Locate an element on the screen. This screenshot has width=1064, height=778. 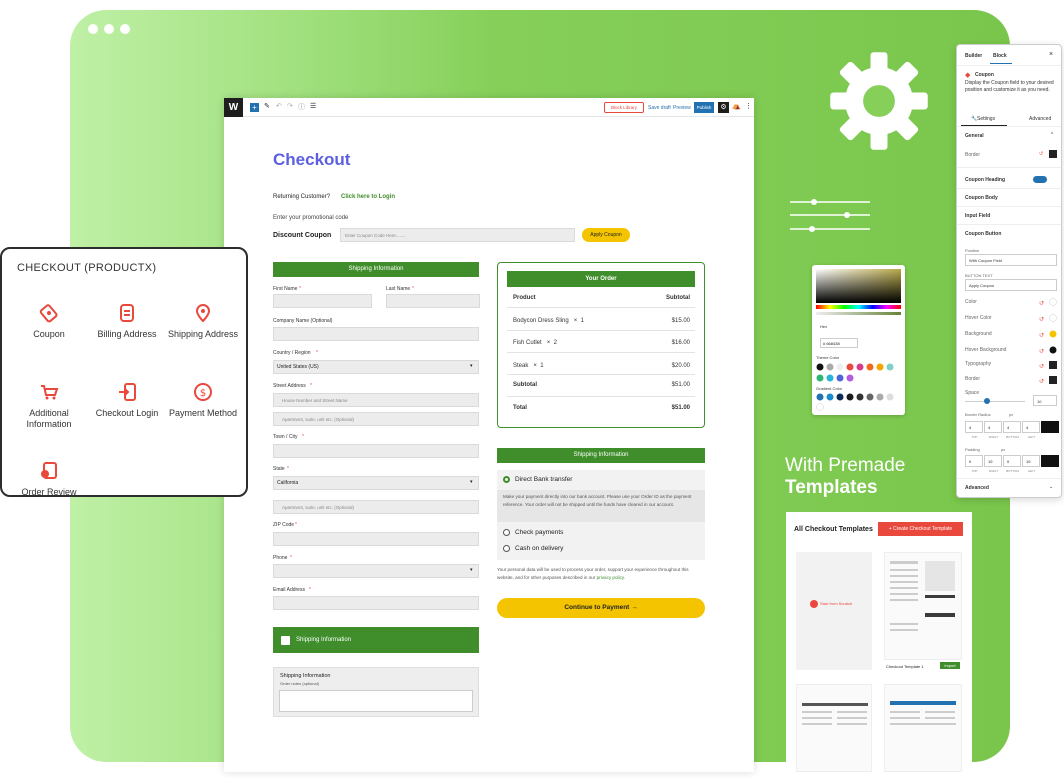
block-billing: Billing Address is located at coordinates (127, 321).